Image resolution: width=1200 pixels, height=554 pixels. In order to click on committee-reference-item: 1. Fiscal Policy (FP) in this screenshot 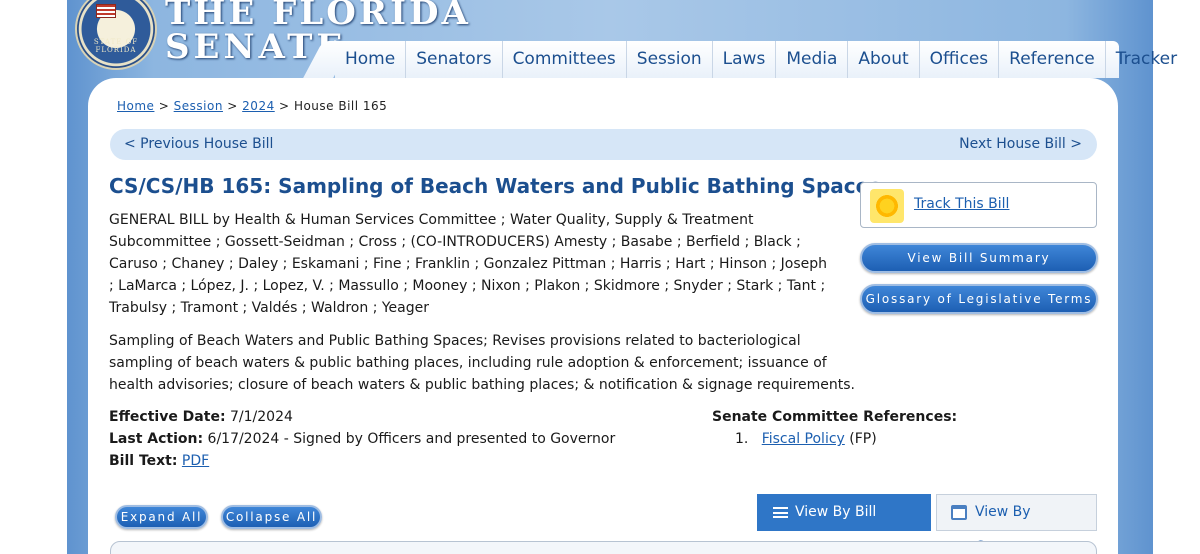, I will do `click(834, 439)`.